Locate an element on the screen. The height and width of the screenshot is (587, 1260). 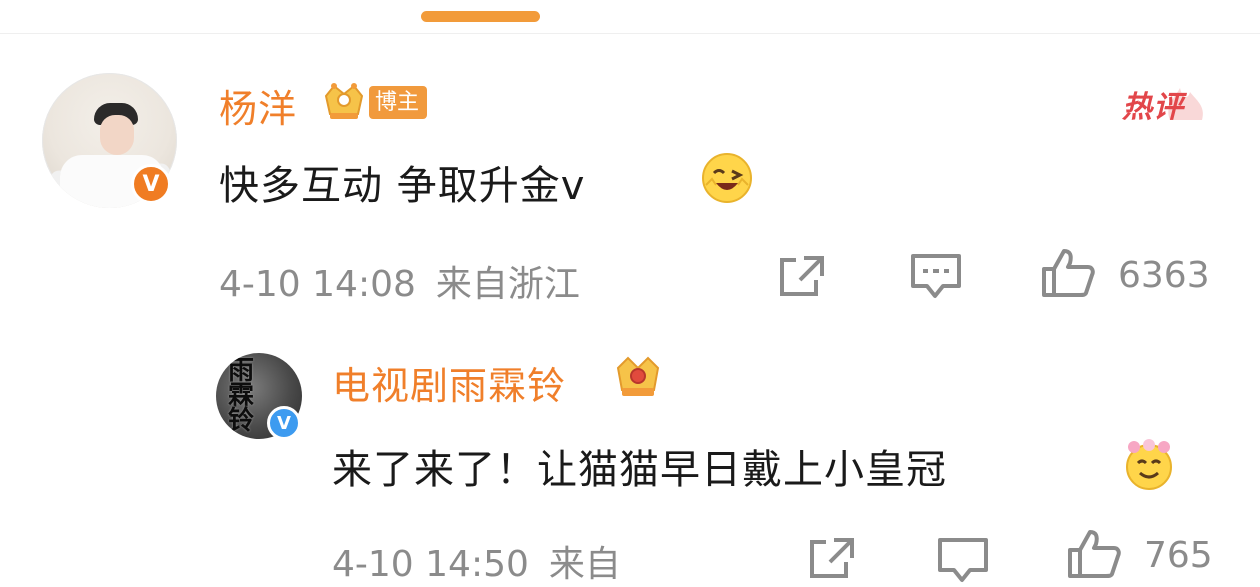
blogger-badge: 博主 is located at coordinates (398, 102).